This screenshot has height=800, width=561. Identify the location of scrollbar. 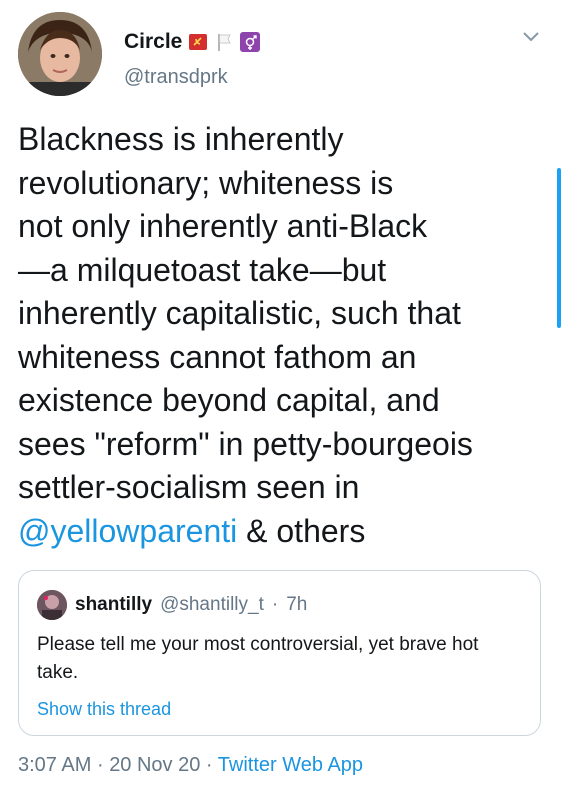
(559, 248).